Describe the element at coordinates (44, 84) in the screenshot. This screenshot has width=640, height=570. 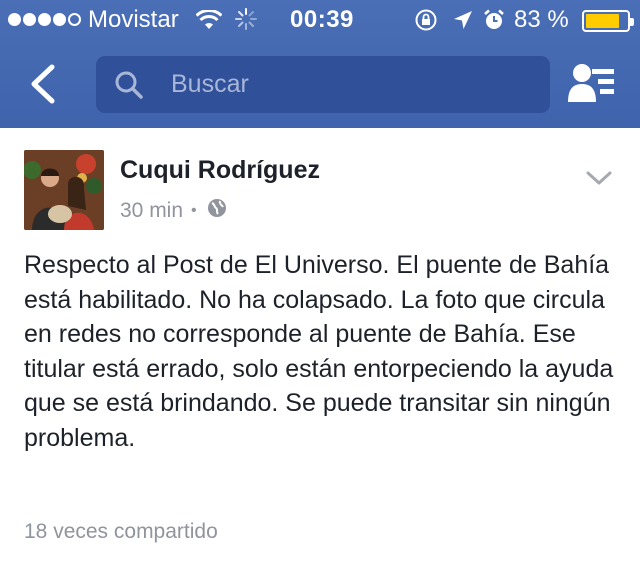
I see `back-chevron-icon` at that location.